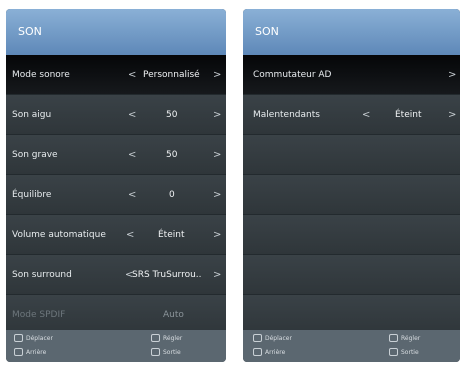 This screenshot has width=461, height=366. Describe the element at coordinates (351, 115) in the screenshot. I see `row-malentendants: Malentendants < Éteint >` at that location.